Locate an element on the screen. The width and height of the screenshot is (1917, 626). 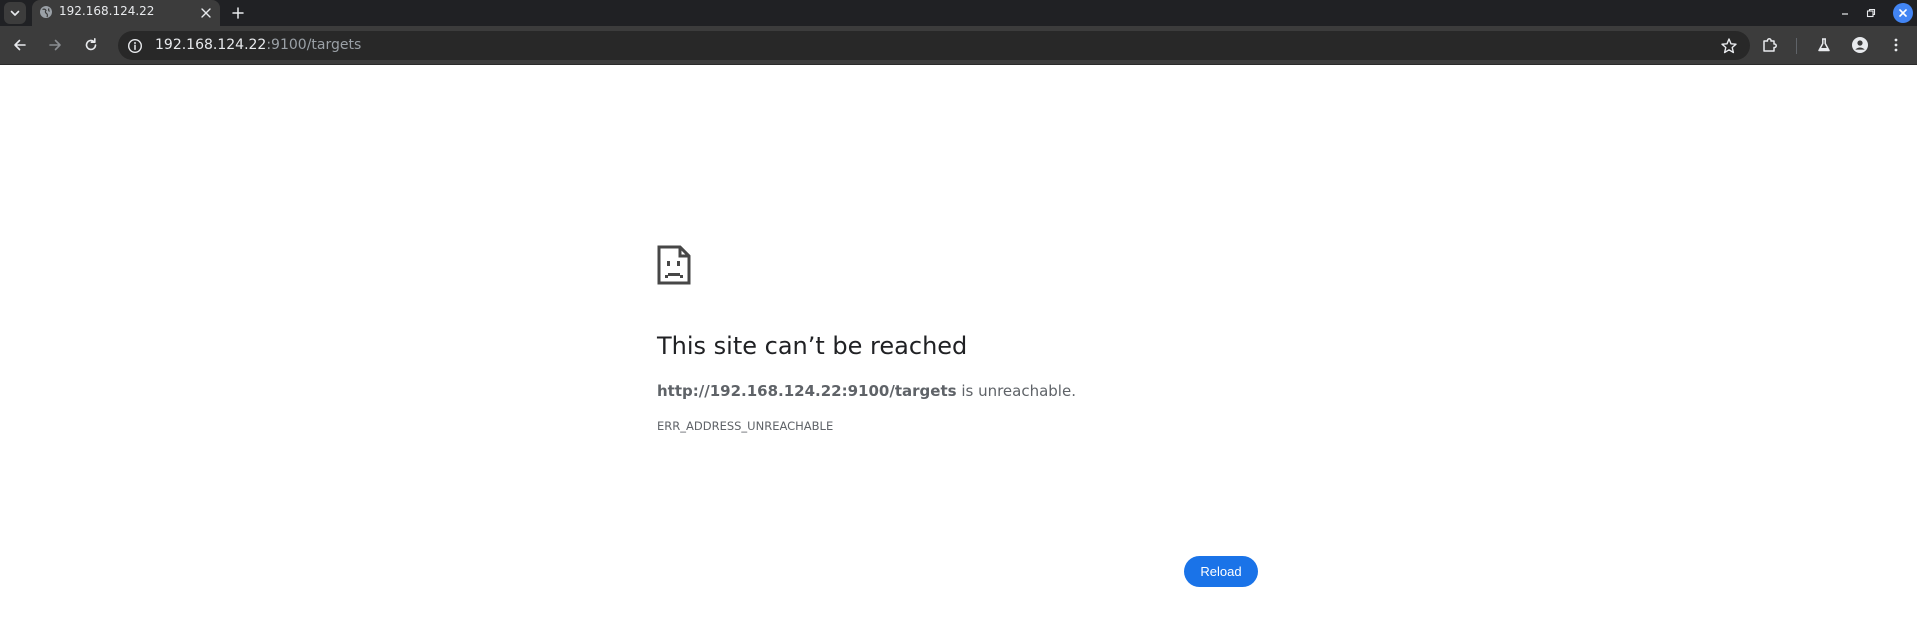
puzzle-icon is located at coordinates (1770, 45).